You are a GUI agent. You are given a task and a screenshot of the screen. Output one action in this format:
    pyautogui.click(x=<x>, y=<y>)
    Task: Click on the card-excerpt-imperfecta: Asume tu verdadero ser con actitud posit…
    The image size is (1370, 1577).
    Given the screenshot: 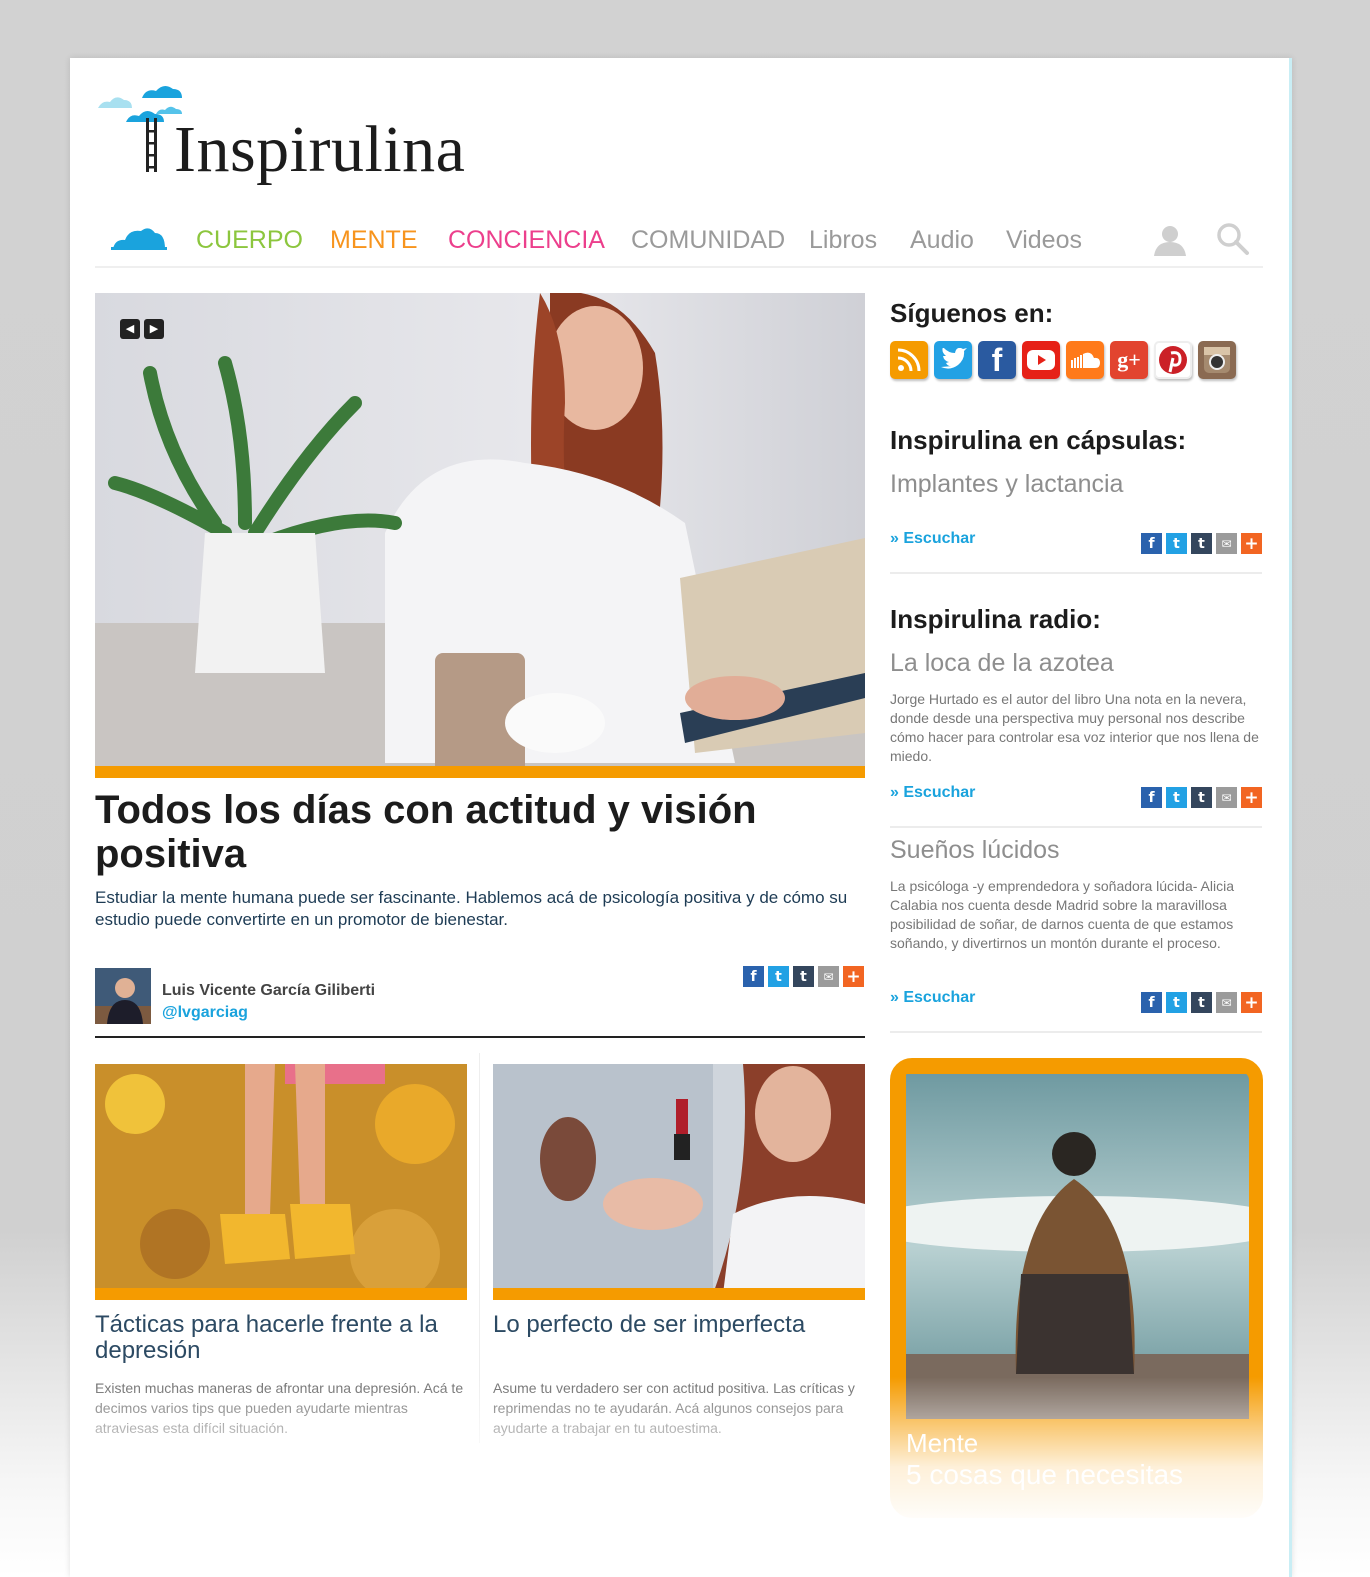 What is the action you would take?
    pyautogui.click(x=674, y=1408)
    